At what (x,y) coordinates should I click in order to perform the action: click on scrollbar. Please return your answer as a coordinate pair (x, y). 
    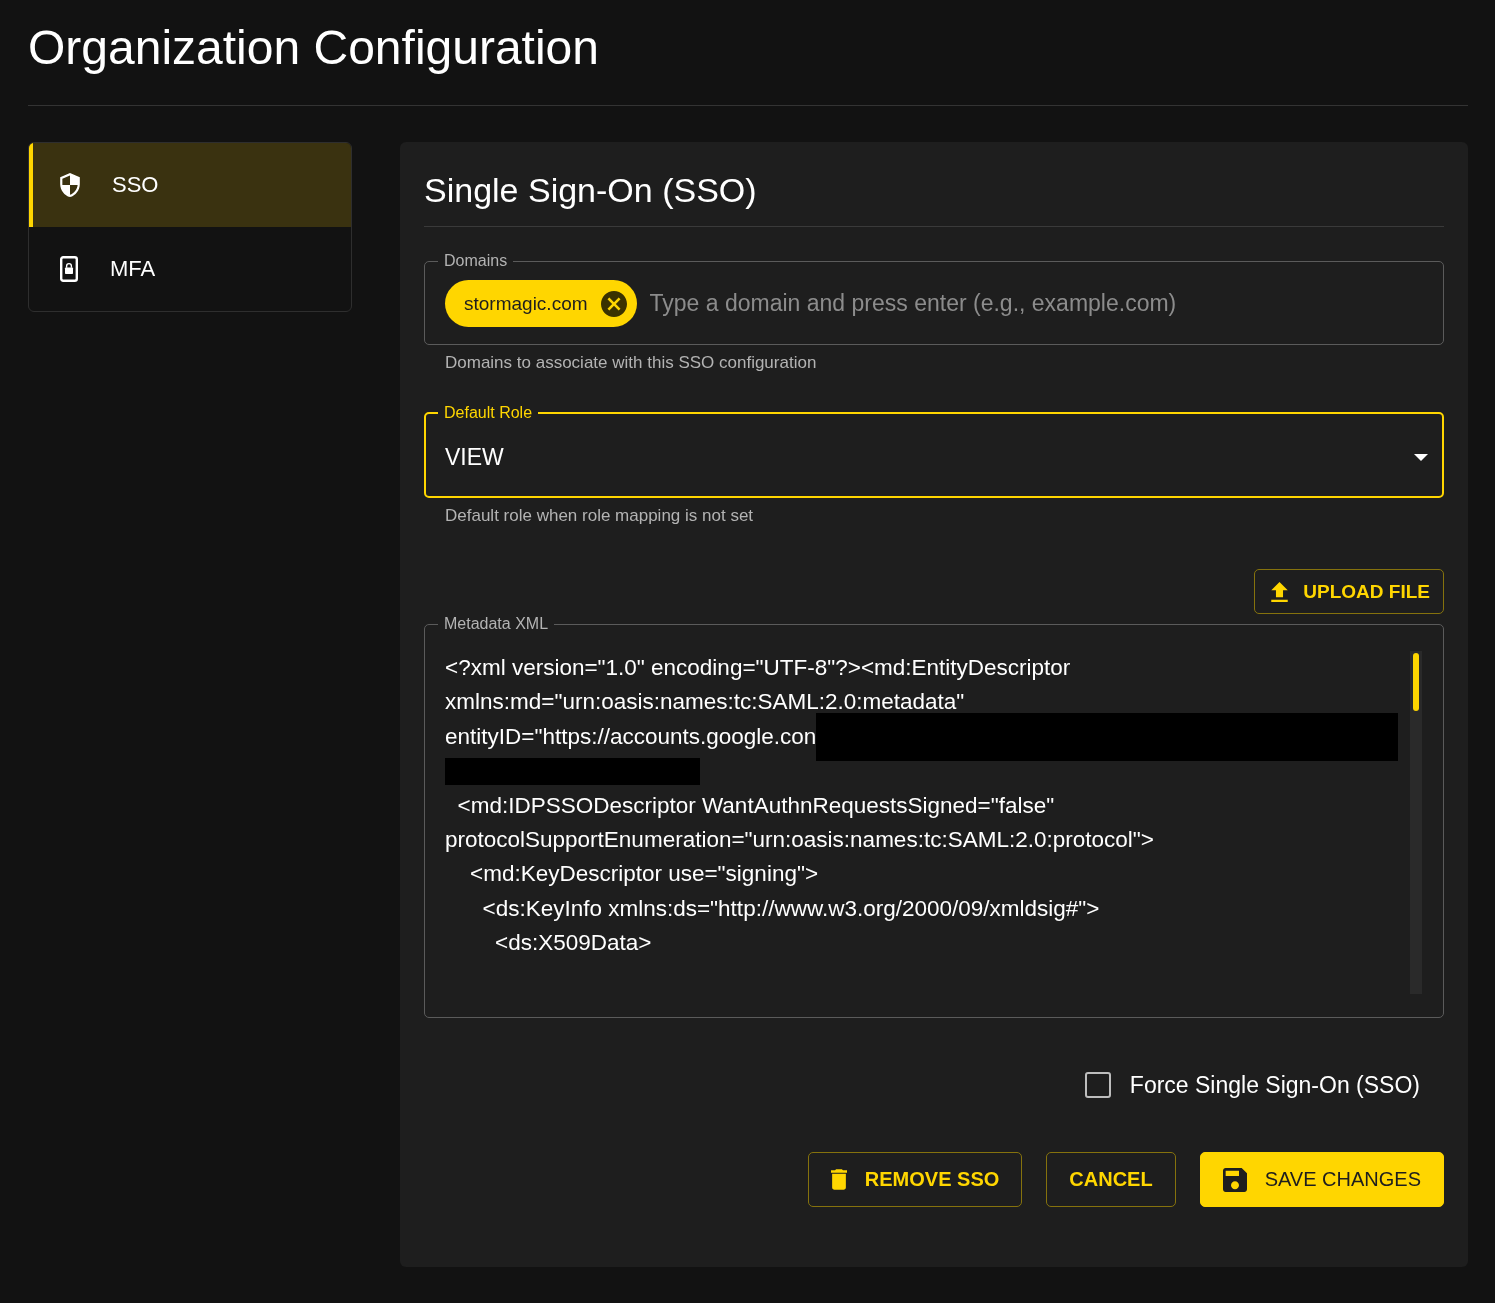
    Looking at the image, I should click on (1416, 822).